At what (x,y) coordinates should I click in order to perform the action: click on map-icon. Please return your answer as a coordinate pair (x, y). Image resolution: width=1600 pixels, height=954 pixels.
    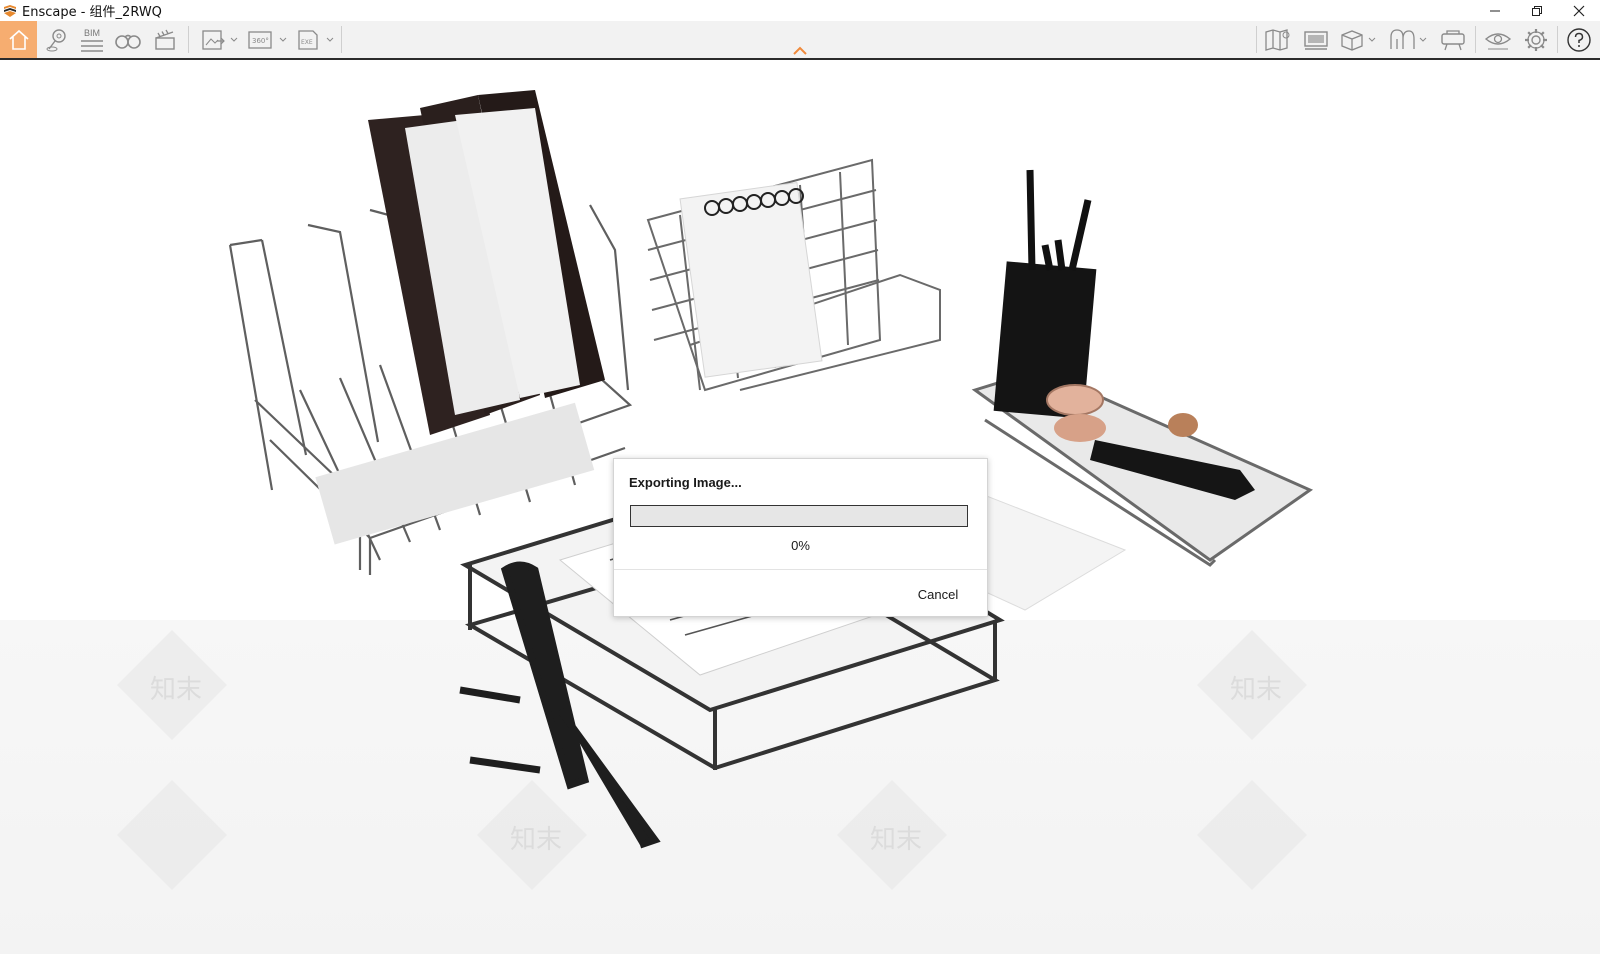
    Looking at the image, I should click on (1277, 39).